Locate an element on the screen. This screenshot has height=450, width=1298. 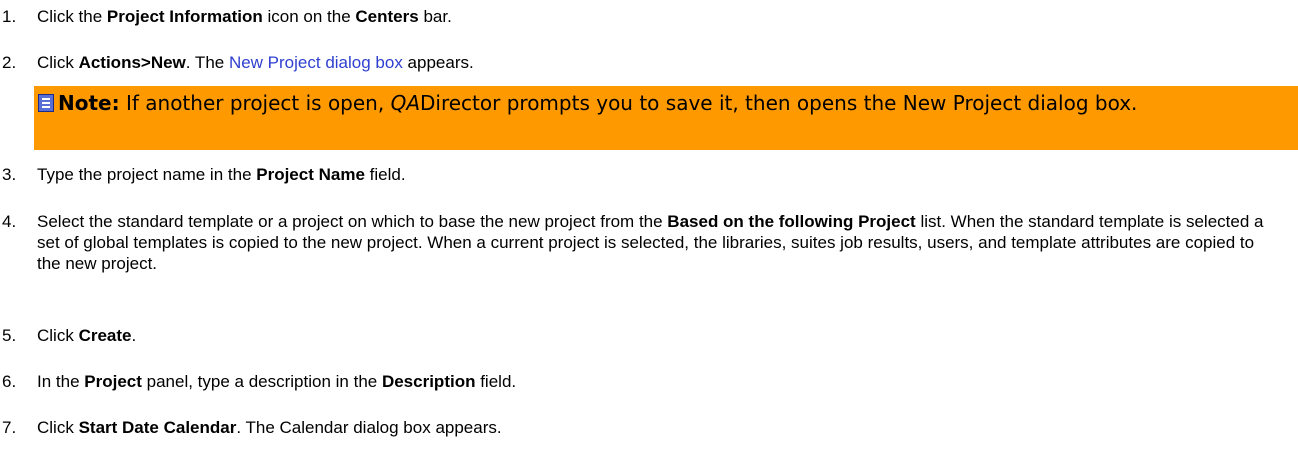
ui-term-centers: Centers is located at coordinates (387, 16).